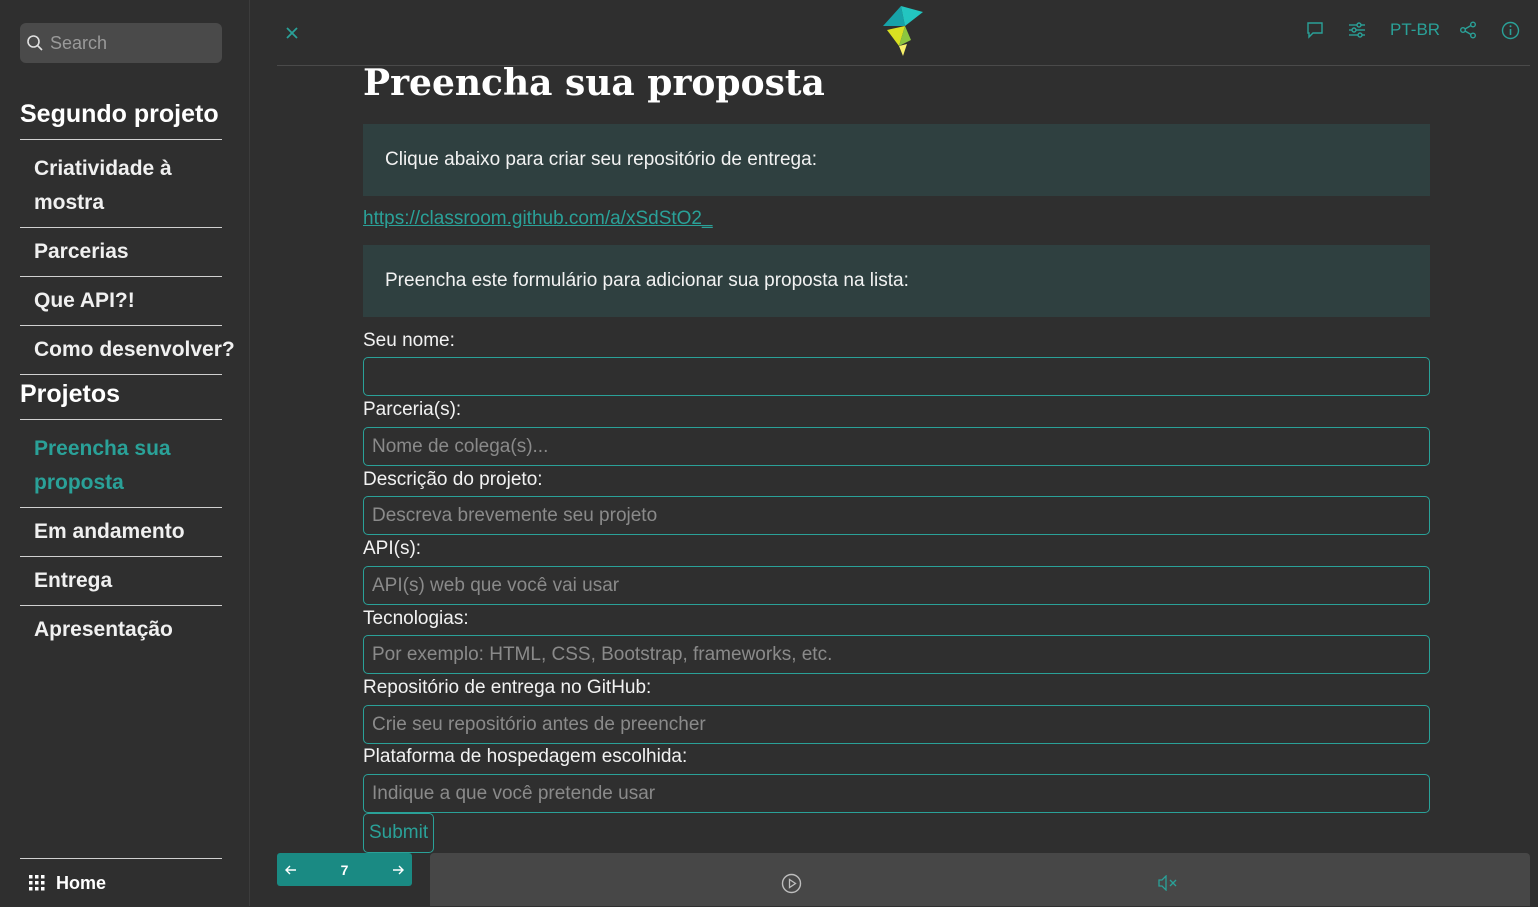 Image resolution: width=1538 pixels, height=907 pixels. What do you see at coordinates (1168, 883) in the screenshot?
I see `mute-icon` at bounding box center [1168, 883].